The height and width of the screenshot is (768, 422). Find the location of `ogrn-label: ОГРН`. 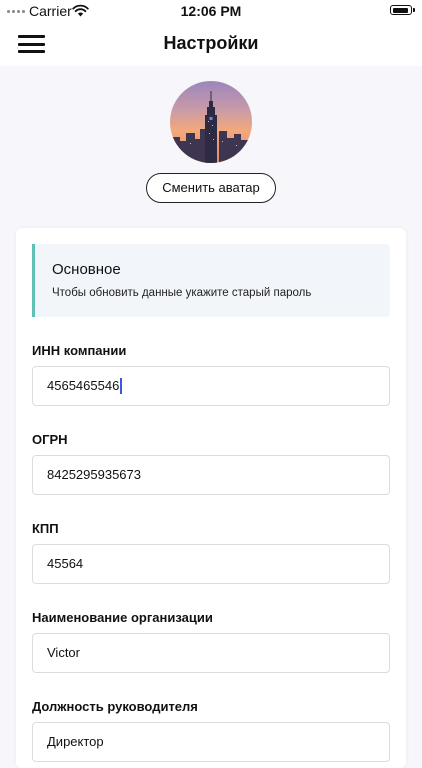

ogrn-label: ОГРН is located at coordinates (50, 439).